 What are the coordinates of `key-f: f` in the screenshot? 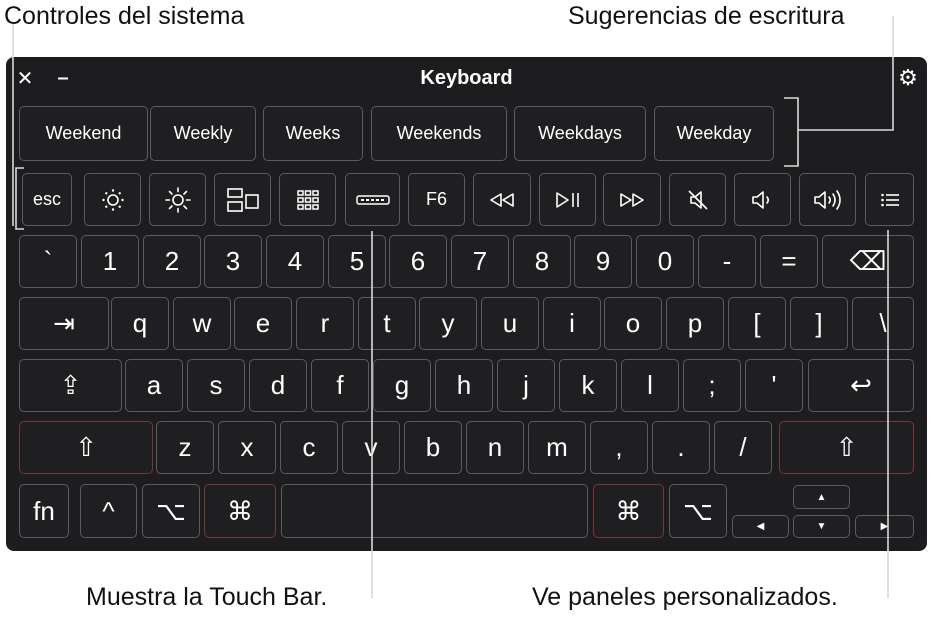 It's located at (340, 385).